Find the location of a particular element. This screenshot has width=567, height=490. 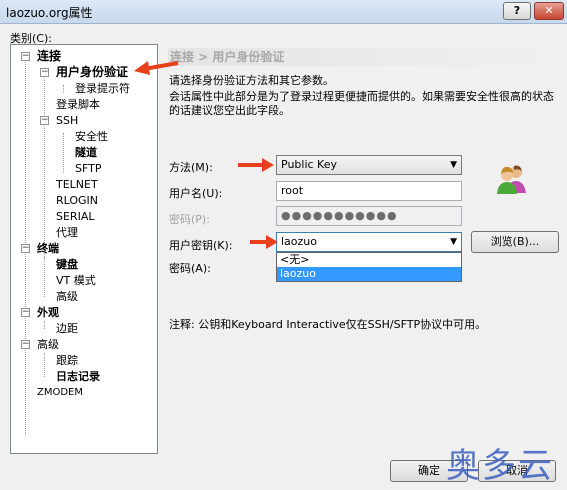

tree-item-appearance: 外观 is located at coordinates (48, 312).